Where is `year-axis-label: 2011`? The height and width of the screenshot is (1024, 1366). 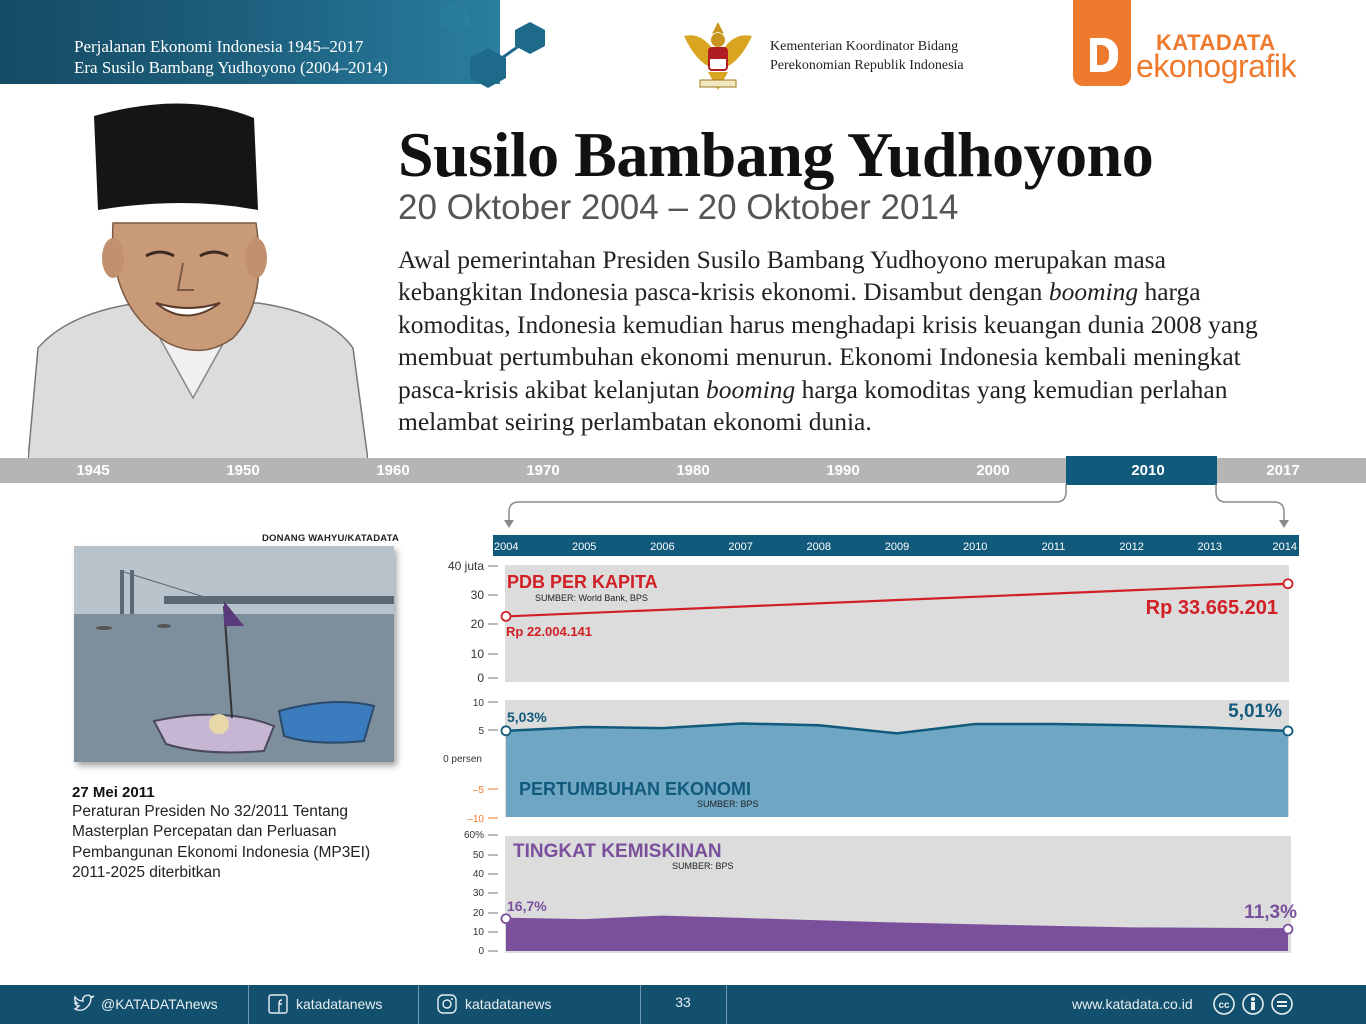 year-axis-label: 2011 is located at coordinates (1054, 547).